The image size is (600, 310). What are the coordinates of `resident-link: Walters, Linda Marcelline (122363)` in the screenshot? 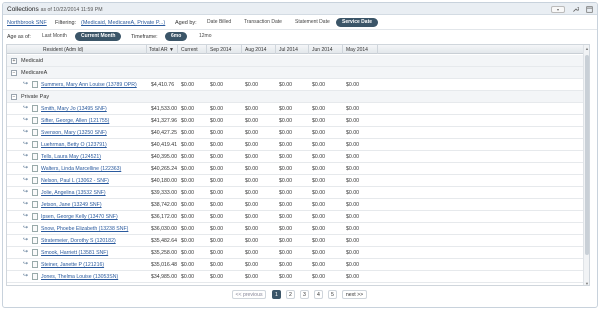 It's located at (81, 169).